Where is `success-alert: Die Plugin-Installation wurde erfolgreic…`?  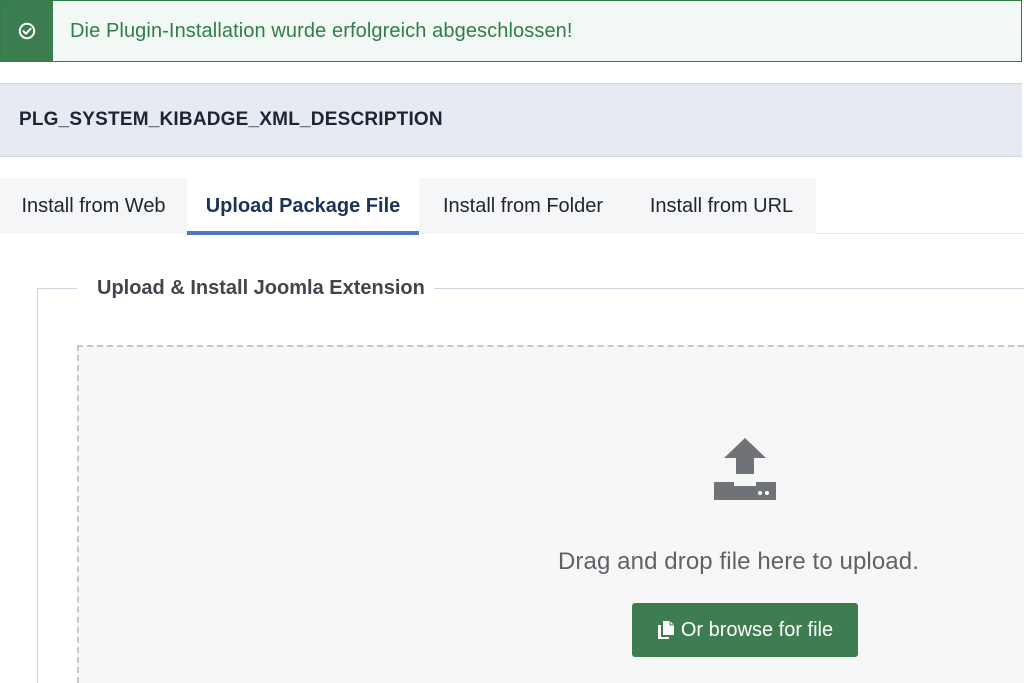
success-alert: Die Plugin-Installation wurde erfolgreic… is located at coordinates (511, 31).